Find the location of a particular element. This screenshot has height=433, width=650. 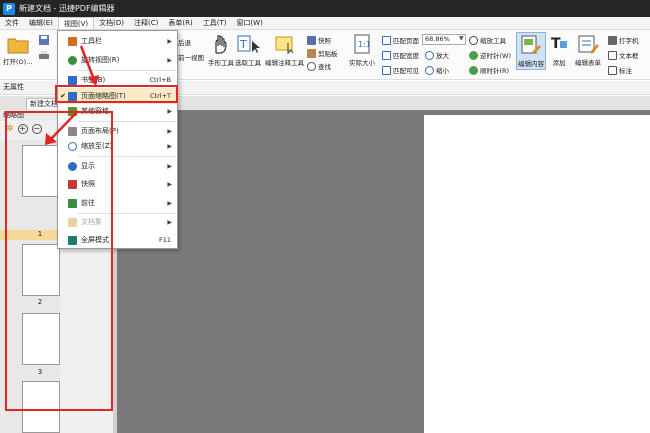

fit-page-icon is located at coordinates (386, 40).